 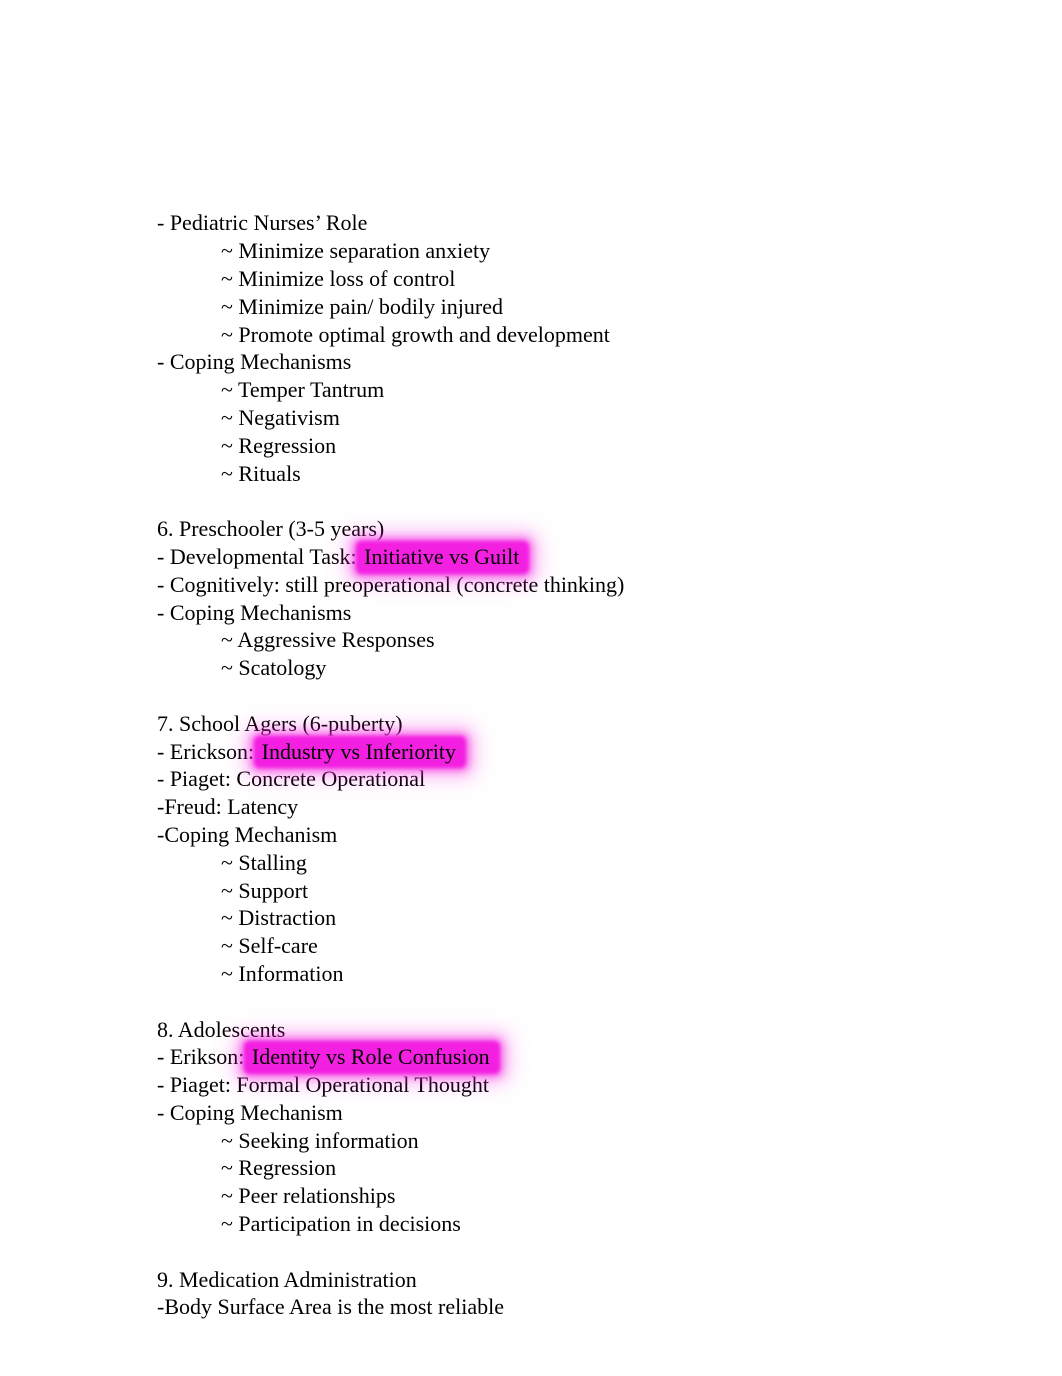 I want to click on text-line: -Freud: Latency, so click(x=228, y=807).